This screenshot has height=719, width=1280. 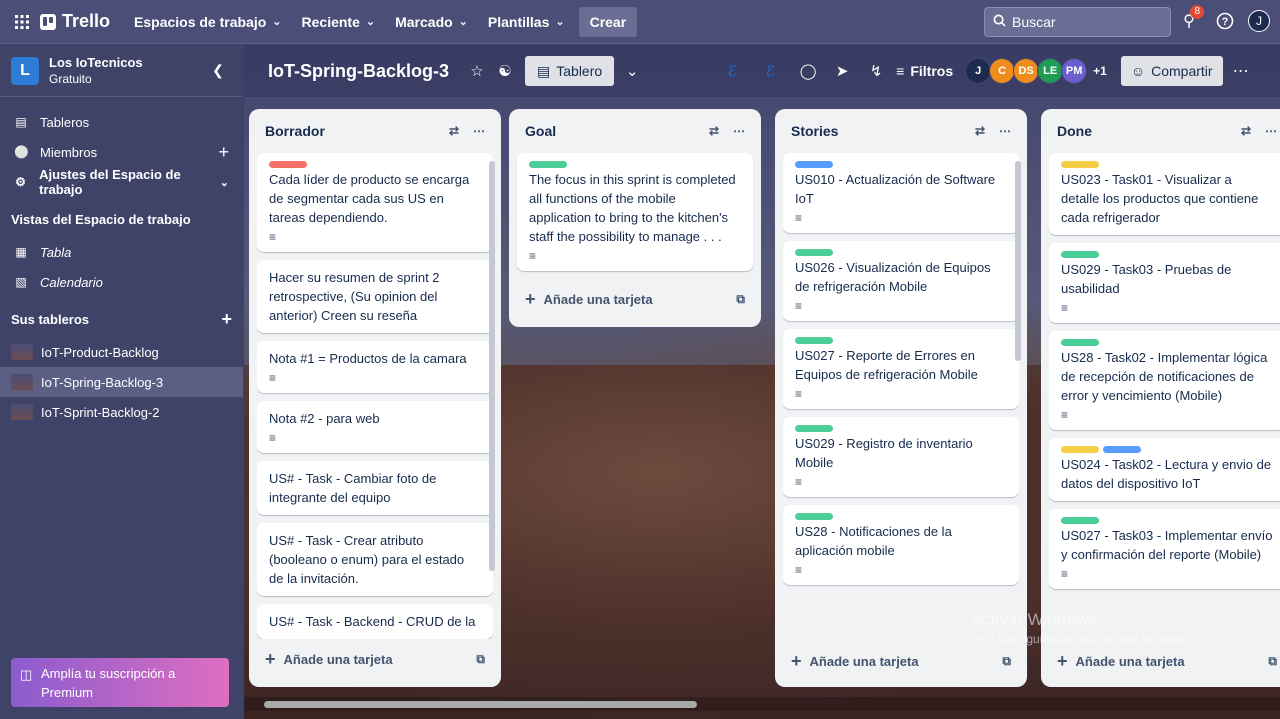 What do you see at coordinates (901, 457) in the screenshot?
I see `card: US029 - Registro de inventario Mobile ≡` at bounding box center [901, 457].